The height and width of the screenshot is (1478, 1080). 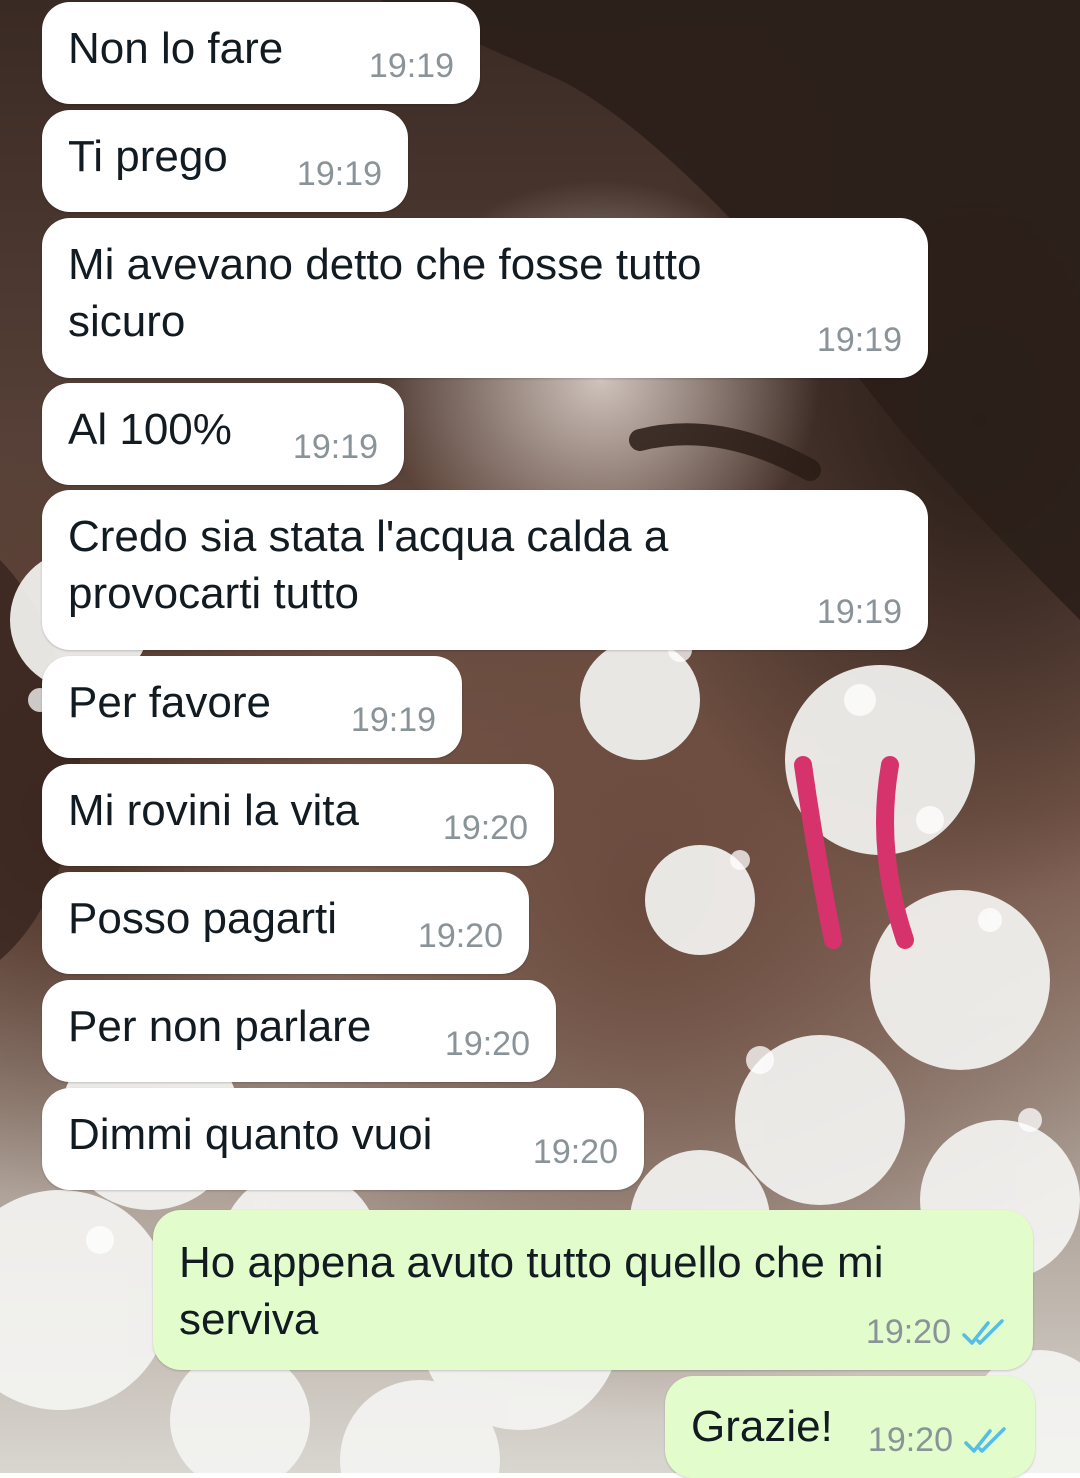 I want to click on message-bubble-incoming: Dimmi quanto vuoi 19:20, so click(x=343, y=1139).